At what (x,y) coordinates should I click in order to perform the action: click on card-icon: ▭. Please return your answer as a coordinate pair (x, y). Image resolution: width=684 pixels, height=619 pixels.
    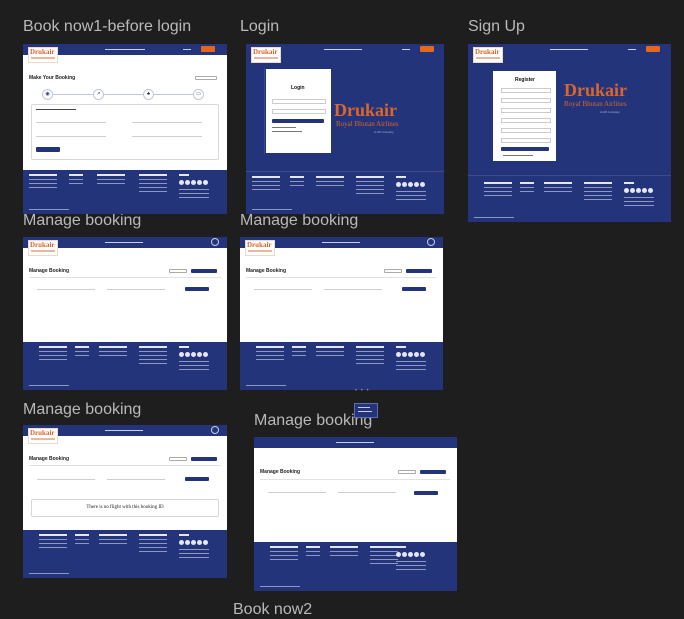
    Looking at the image, I should click on (198, 94).